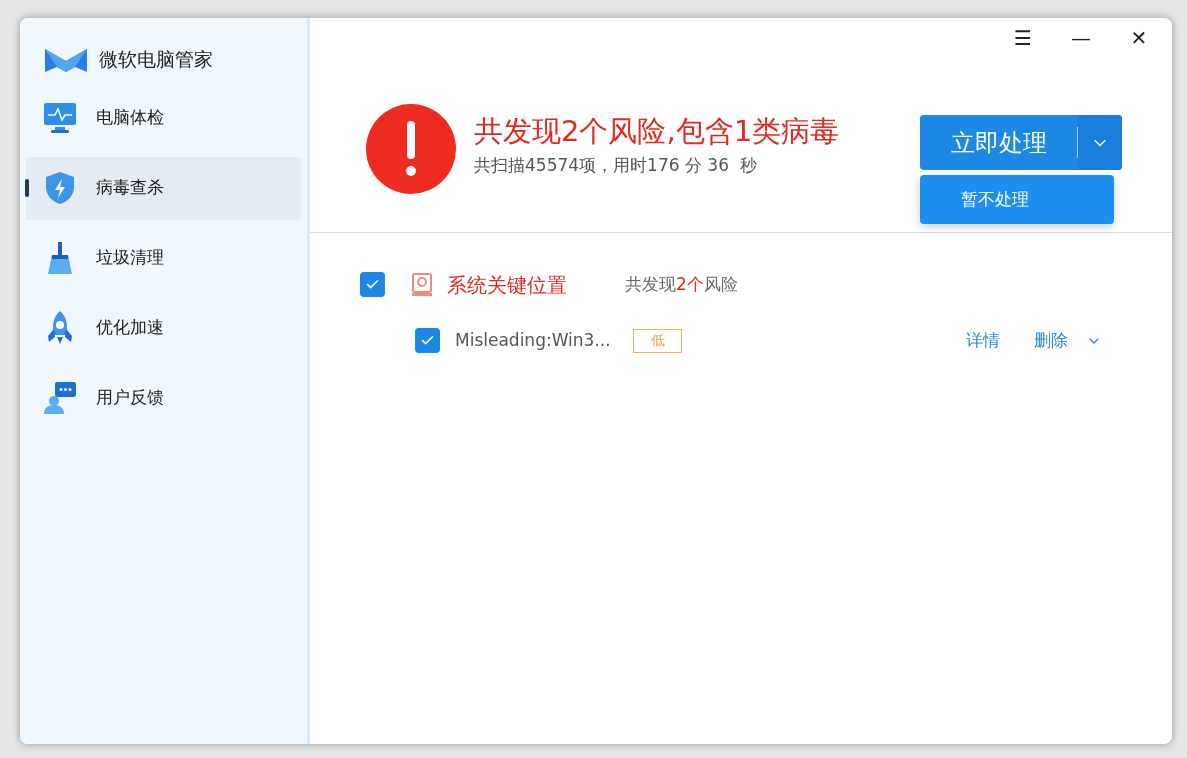  Describe the element at coordinates (66, 59) in the screenshot. I see `logo-icon` at that location.